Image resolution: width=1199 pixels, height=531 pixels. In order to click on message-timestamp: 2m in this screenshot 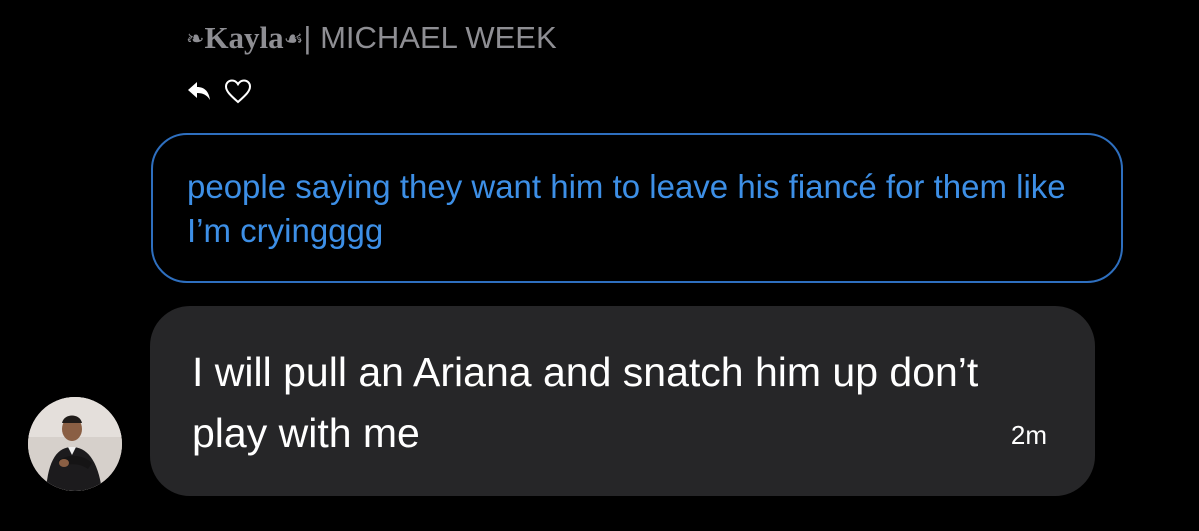, I will do `click(1028, 435)`.